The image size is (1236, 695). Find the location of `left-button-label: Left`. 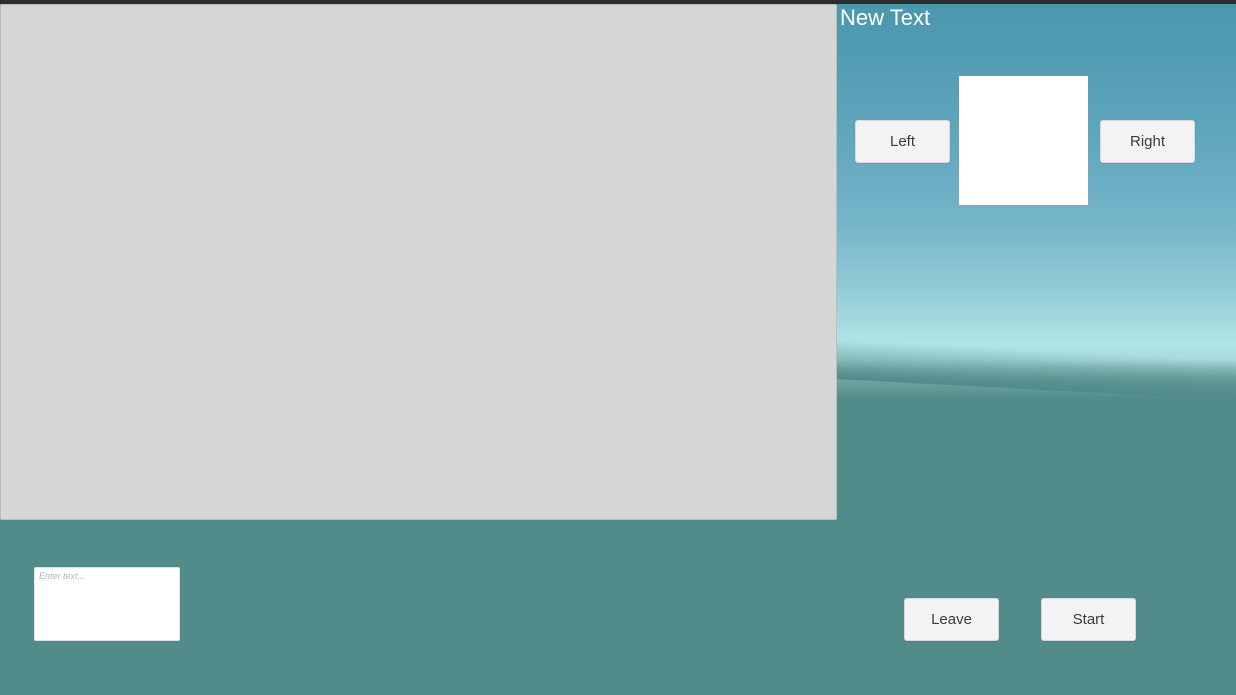

left-button-label: Left is located at coordinates (902, 141).